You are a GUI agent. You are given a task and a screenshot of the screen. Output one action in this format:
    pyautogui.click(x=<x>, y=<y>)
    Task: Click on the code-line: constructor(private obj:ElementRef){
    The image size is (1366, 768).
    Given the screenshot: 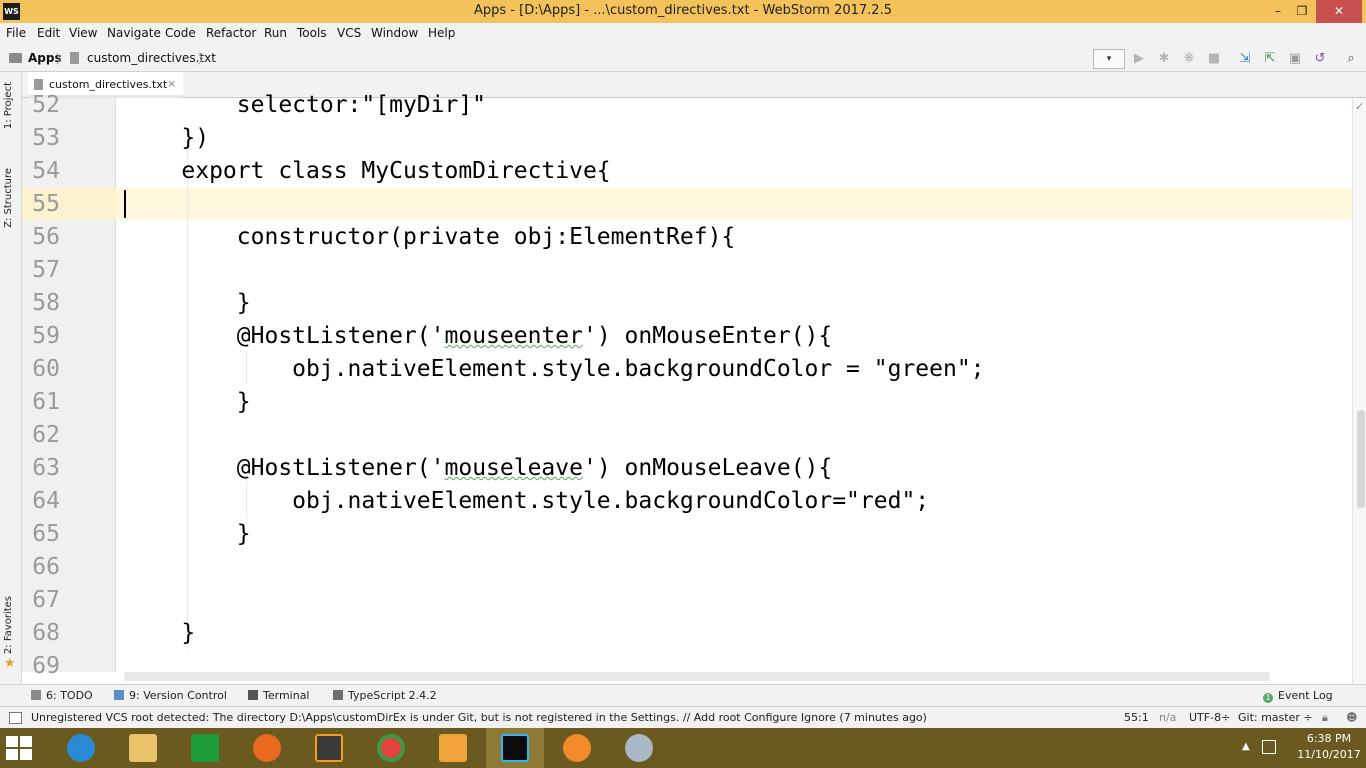 What is the action you would take?
    pyautogui.click(x=431, y=237)
    